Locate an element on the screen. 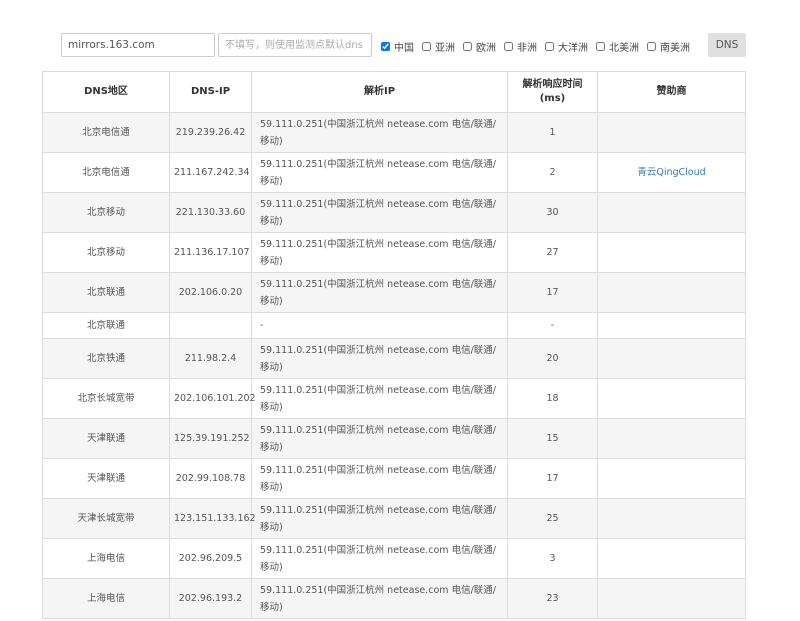  cell-dns-region: 上海电信 is located at coordinates (106, 558).